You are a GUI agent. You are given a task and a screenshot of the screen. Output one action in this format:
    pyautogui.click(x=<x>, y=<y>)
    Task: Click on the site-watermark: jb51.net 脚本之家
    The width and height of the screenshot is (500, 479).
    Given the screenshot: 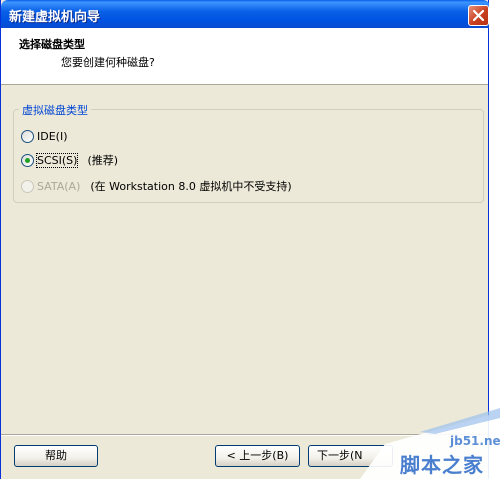 What is the action you would take?
    pyautogui.click(x=430, y=441)
    